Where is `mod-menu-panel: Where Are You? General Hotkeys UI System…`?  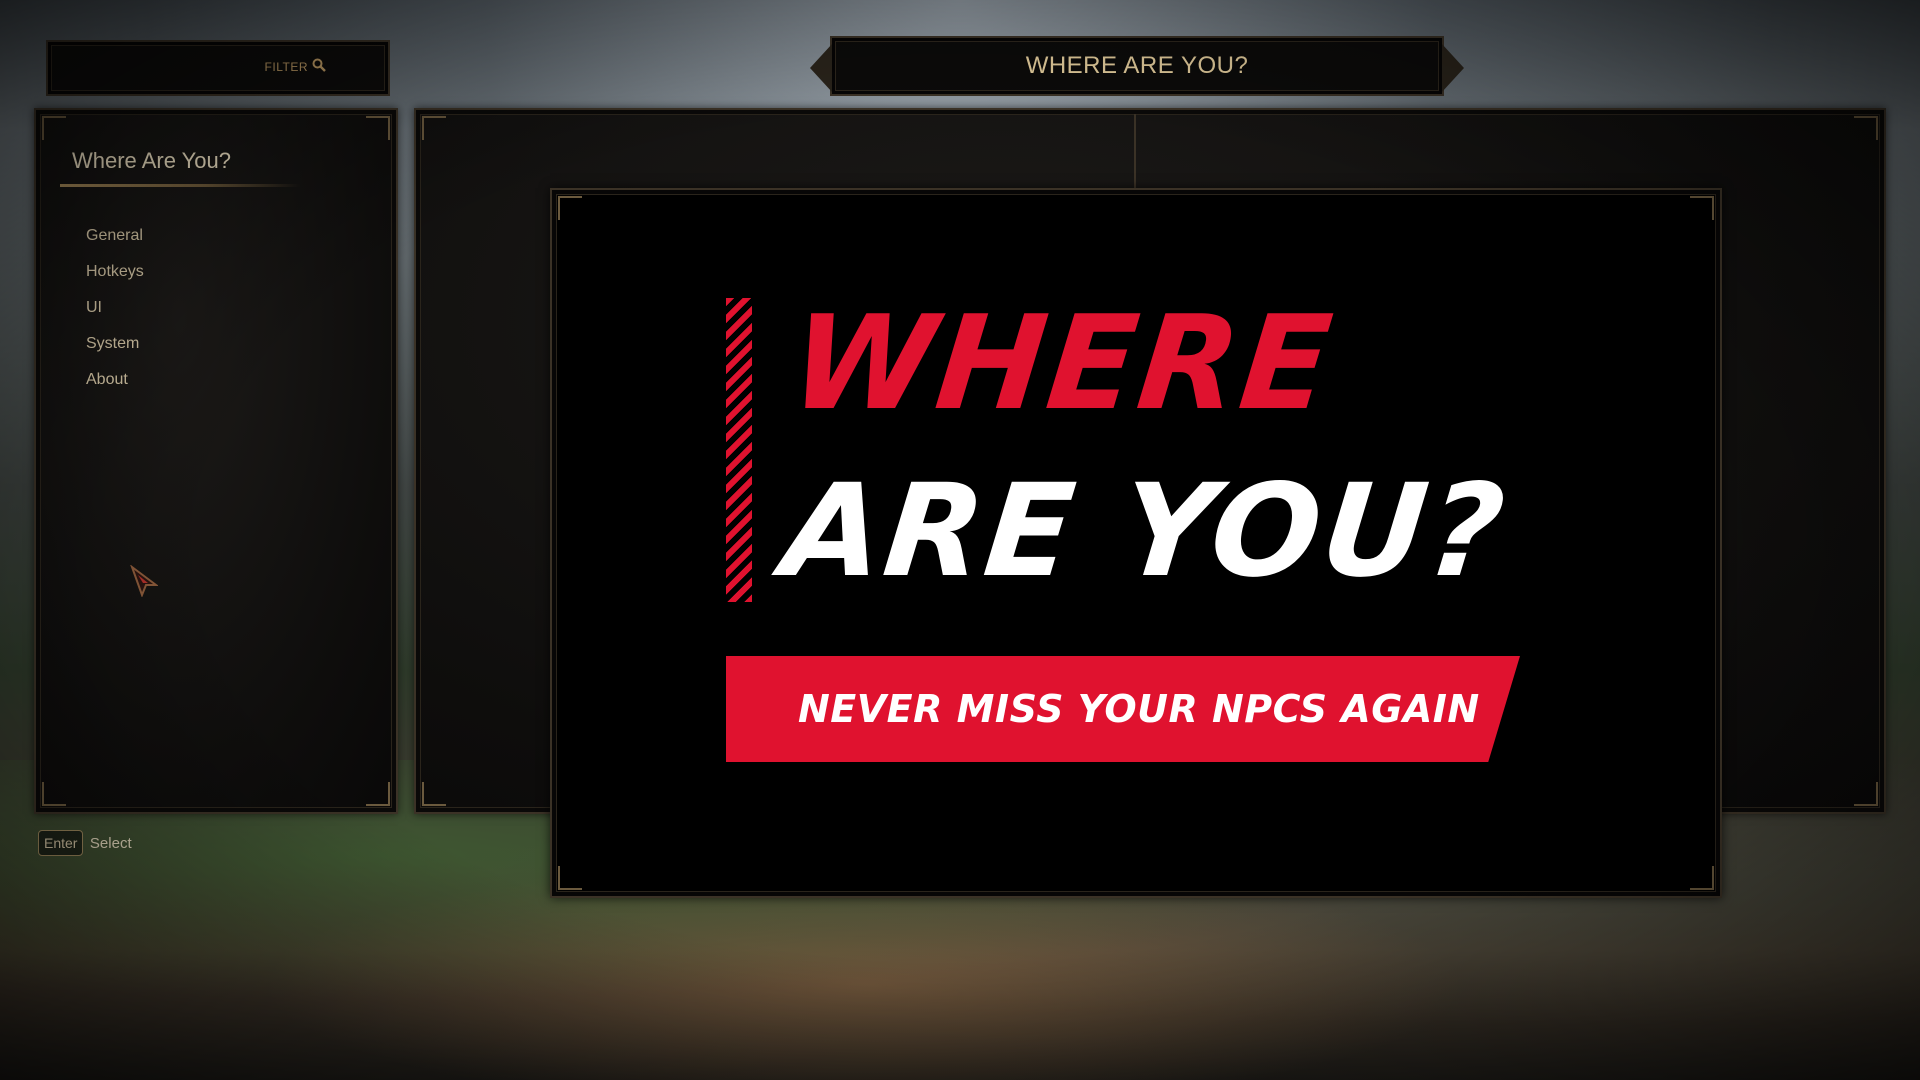 mod-menu-panel: Where Are You? General Hotkeys UI System… is located at coordinates (216, 461).